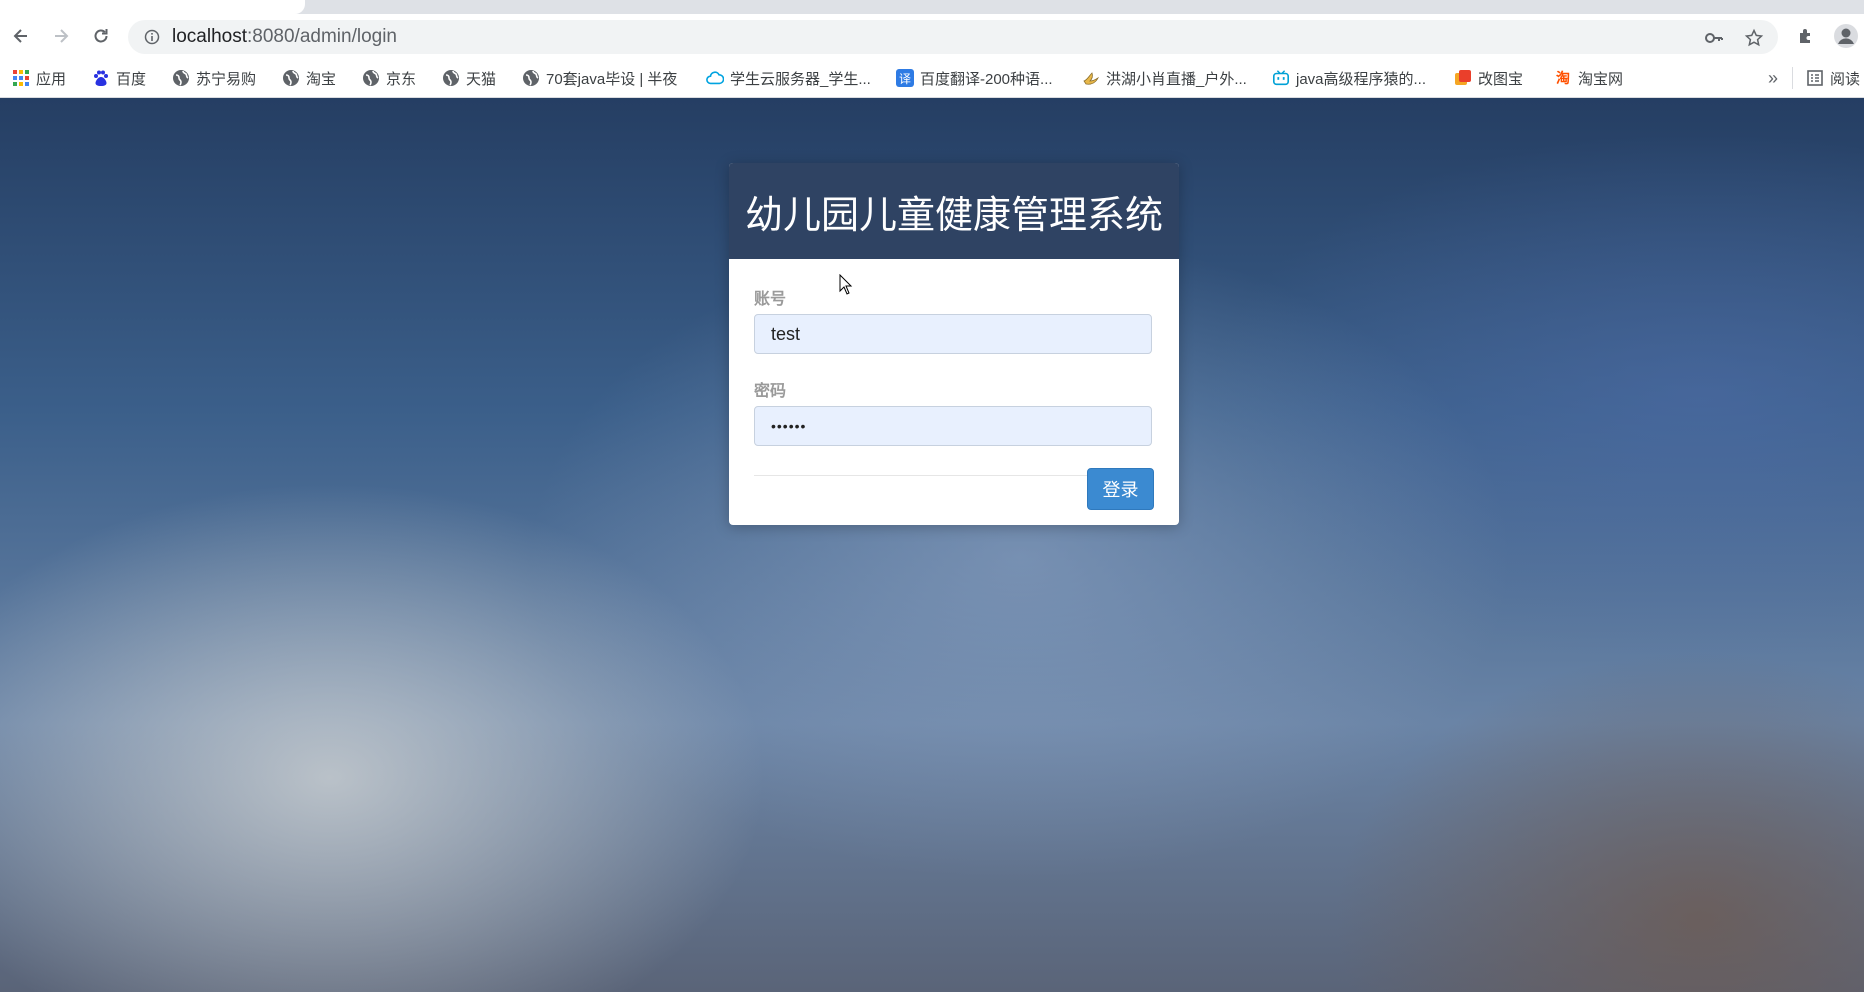 This screenshot has height=992, width=1864. I want to click on address-bar: localhost:8080/admin/login, so click(953, 37).